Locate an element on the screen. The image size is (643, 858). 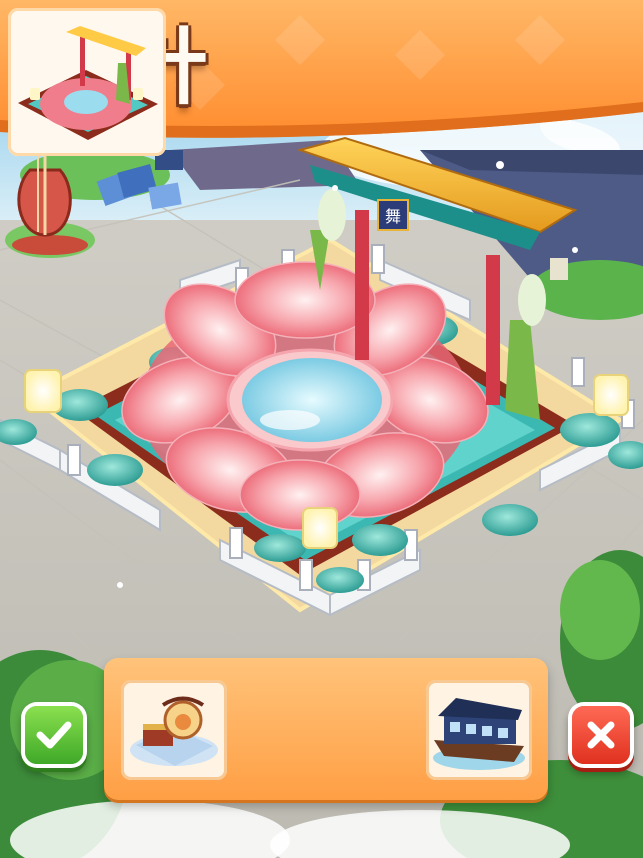
design-option-treasure-chest is located at coordinates (174, 730).